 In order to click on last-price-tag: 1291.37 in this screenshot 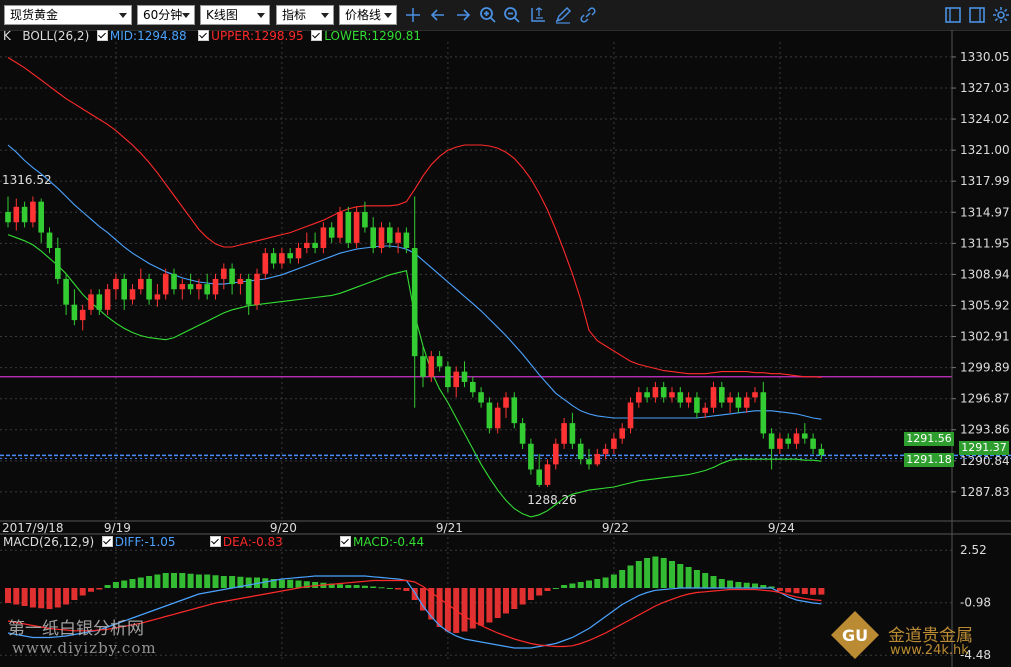, I will do `click(984, 448)`.